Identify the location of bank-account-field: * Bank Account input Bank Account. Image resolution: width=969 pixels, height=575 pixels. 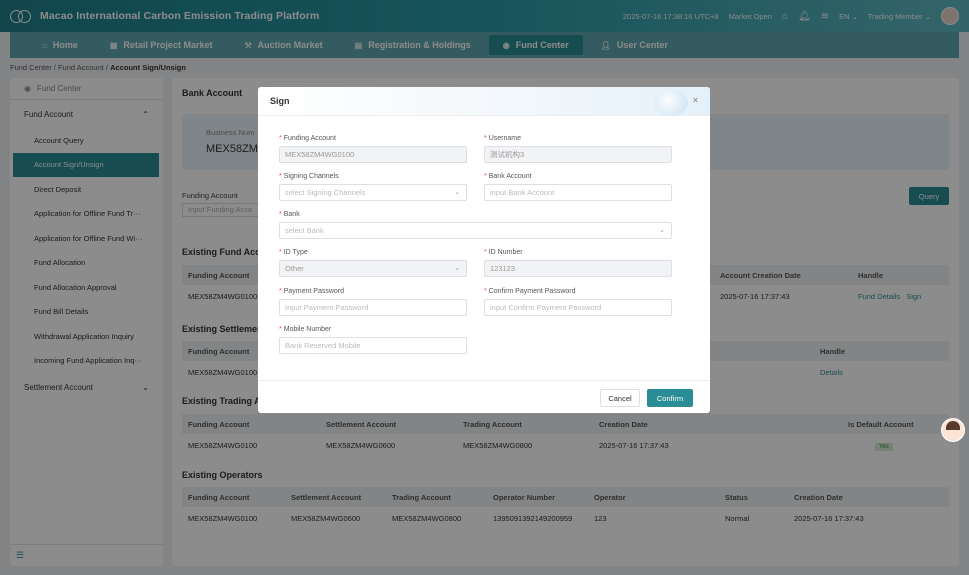
(578, 187).